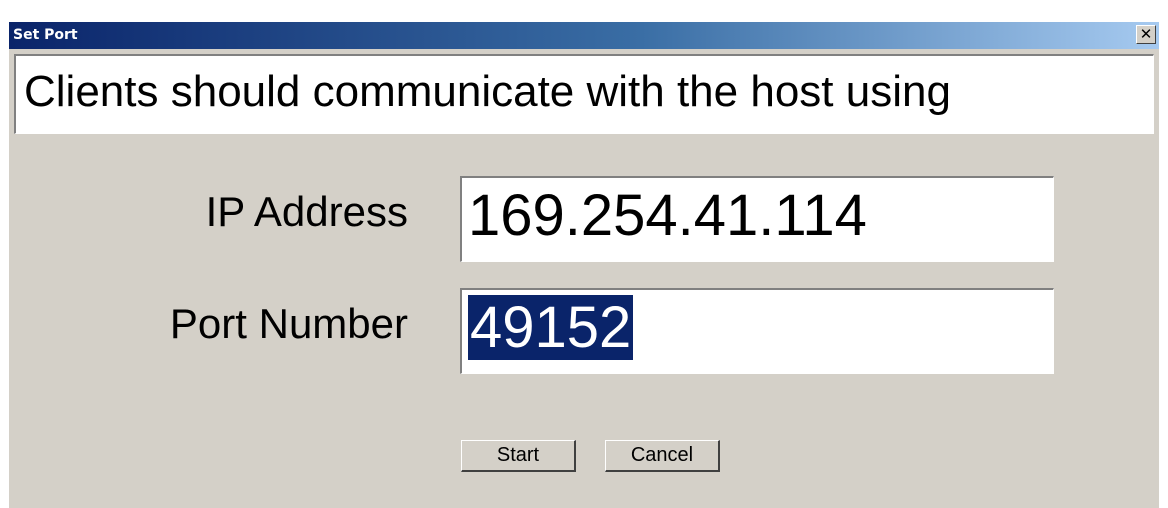  I want to click on port-number-label: Port Number, so click(288, 323).